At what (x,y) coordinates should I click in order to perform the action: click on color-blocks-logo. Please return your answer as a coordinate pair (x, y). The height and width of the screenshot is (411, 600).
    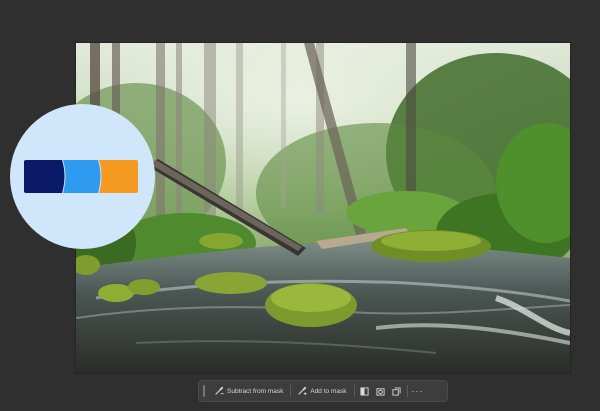
    Looking at the image, I should click on (81, 176).